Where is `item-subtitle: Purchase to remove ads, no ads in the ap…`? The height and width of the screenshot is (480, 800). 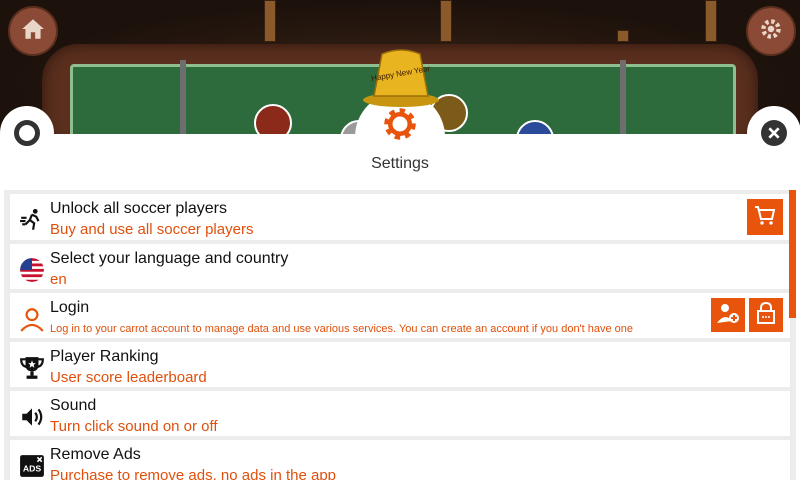 item-subtitle: Purchase to remove ads, no ads in the ap… is located at coordinates (193, 473).